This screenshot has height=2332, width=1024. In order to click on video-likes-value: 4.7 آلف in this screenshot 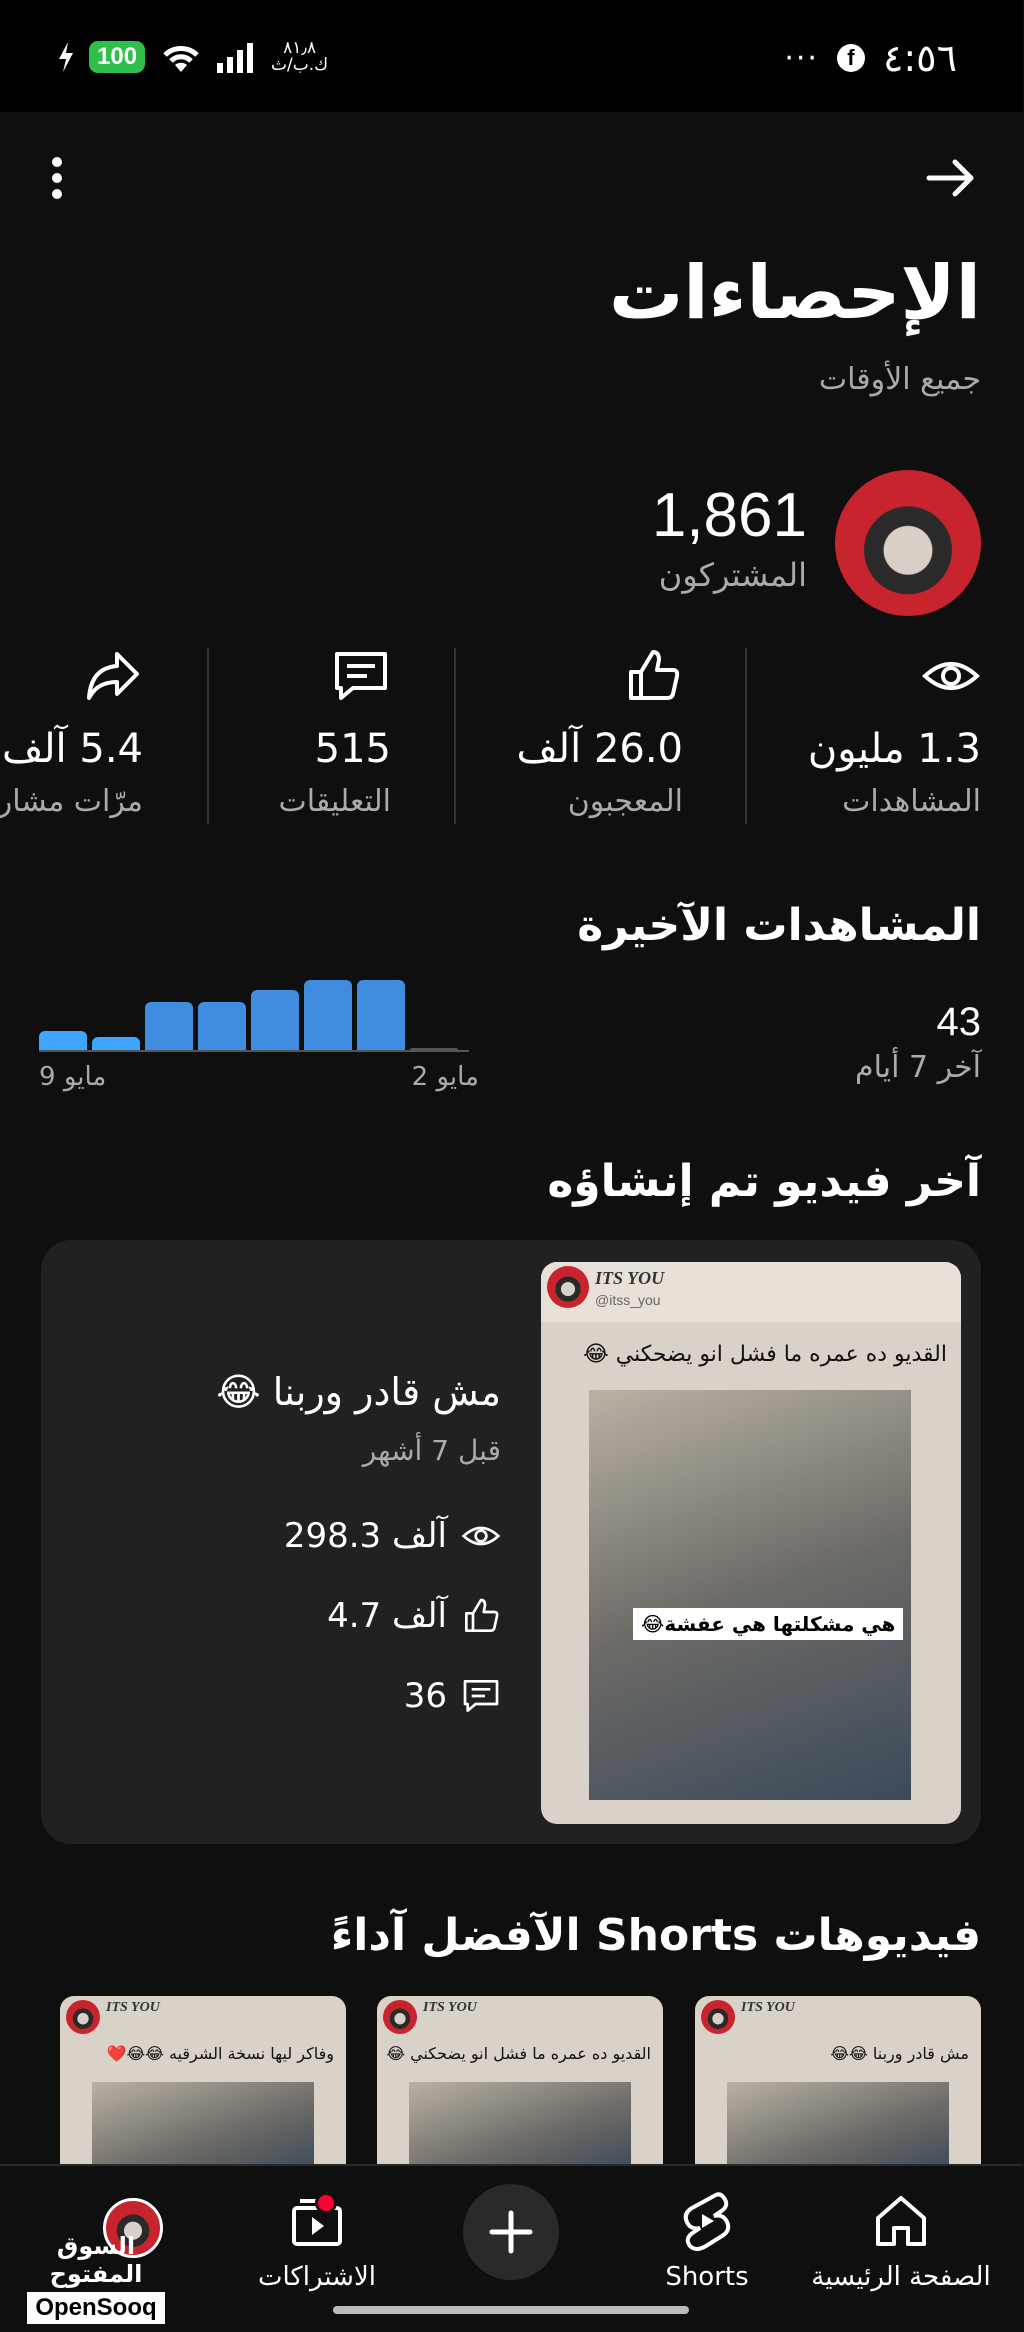, I will do `click(388, 1616)`.